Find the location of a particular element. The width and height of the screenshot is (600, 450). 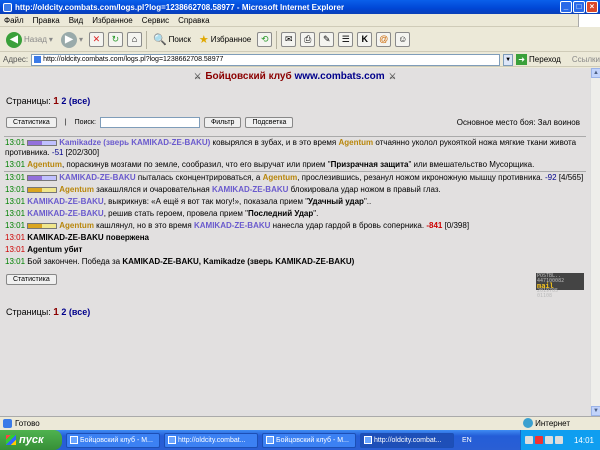

go-button: ➜ Переход is located at coordinates (538, 59).